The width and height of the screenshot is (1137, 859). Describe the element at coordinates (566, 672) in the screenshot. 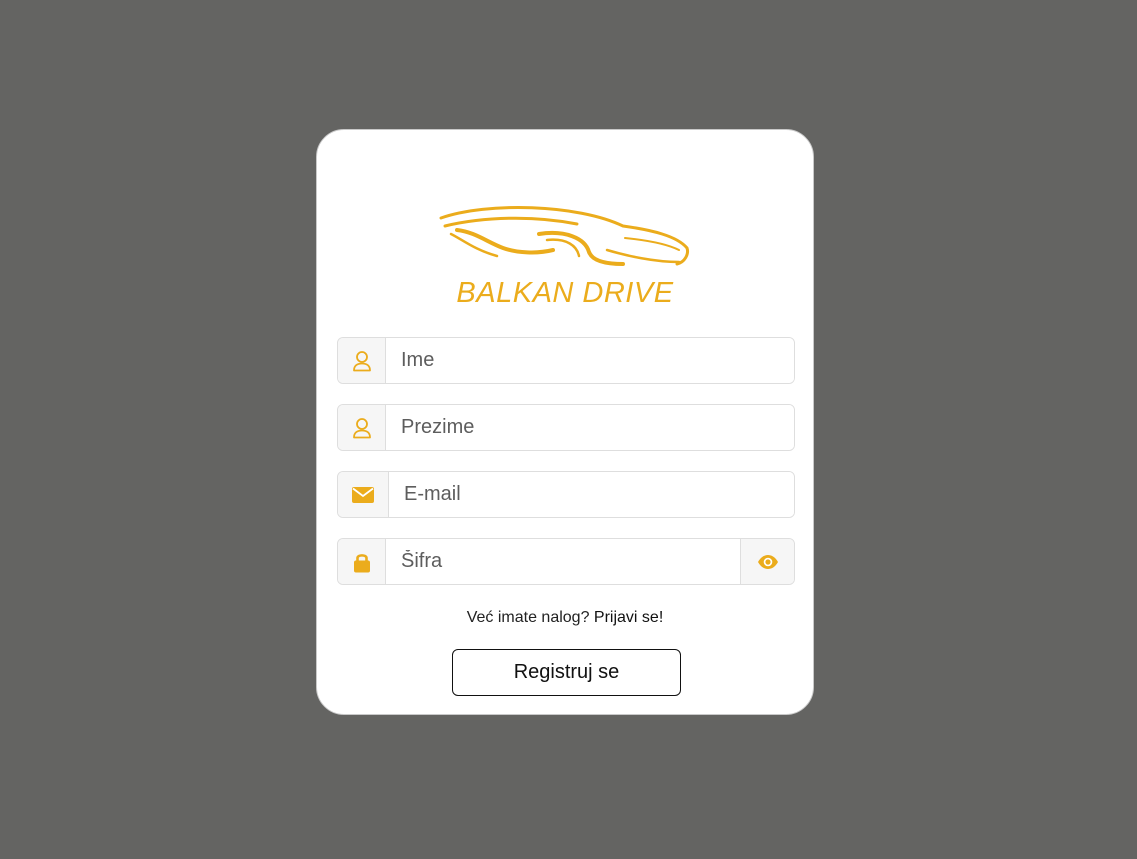

I see `register-button: Registruj se` at that location.